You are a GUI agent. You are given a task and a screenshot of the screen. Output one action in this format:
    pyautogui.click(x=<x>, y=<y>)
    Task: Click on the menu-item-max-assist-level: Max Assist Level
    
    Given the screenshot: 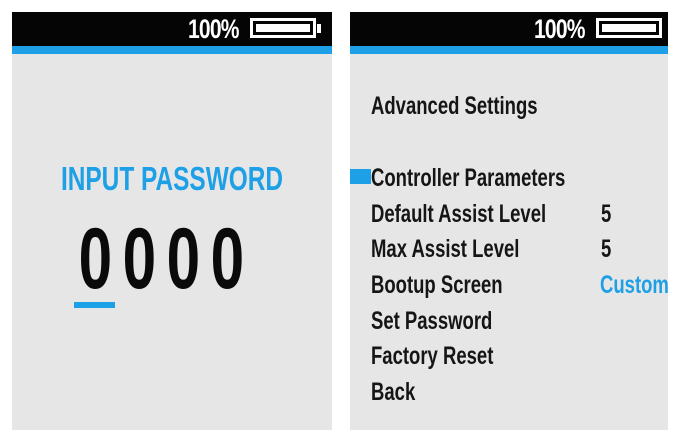 What is the action you would take?
    pyautogui.click(x=445, y=249)
    